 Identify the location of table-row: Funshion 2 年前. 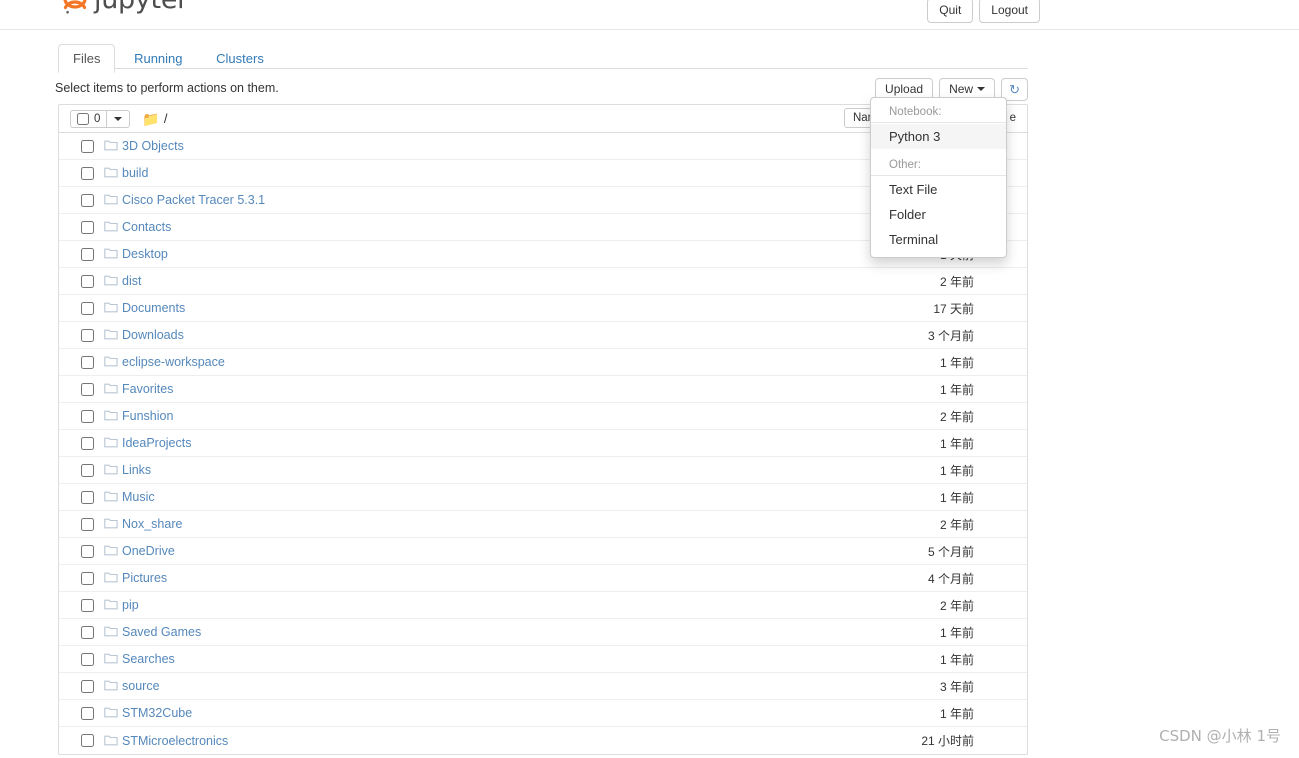
(543, 416).